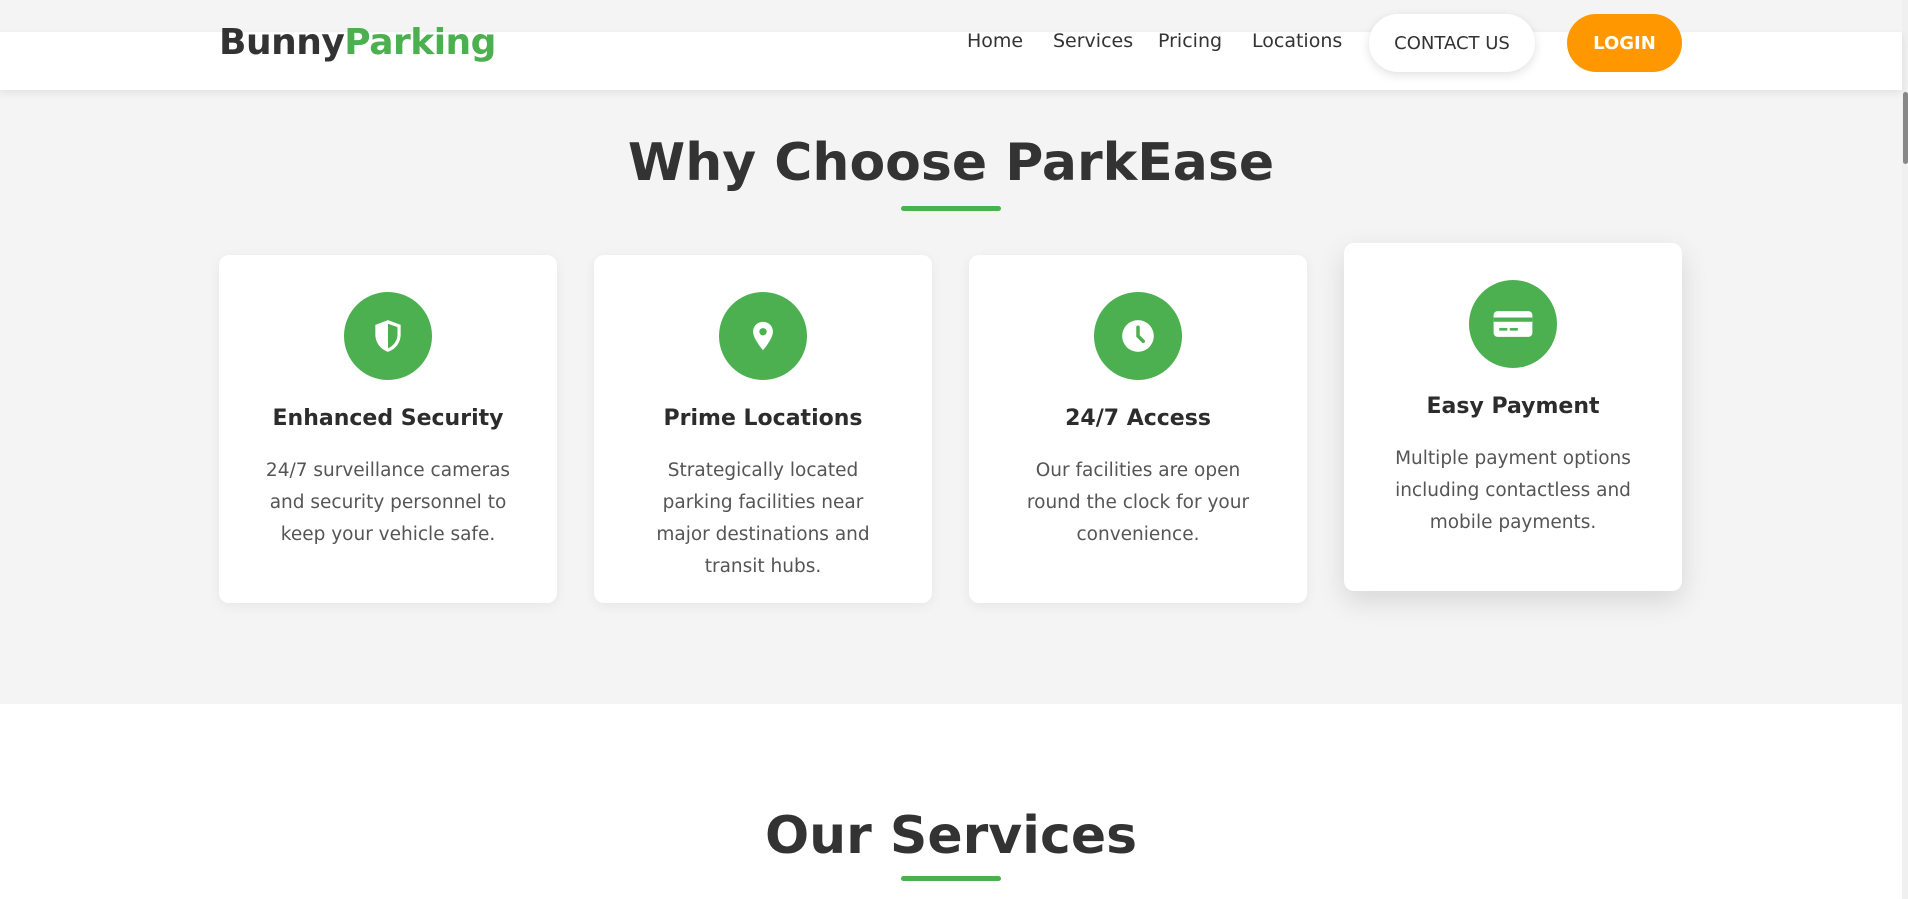  Describe the element at coordinates (282, 42) in the screenshot. I see `logo-text-bunny: Bunny` at that location.